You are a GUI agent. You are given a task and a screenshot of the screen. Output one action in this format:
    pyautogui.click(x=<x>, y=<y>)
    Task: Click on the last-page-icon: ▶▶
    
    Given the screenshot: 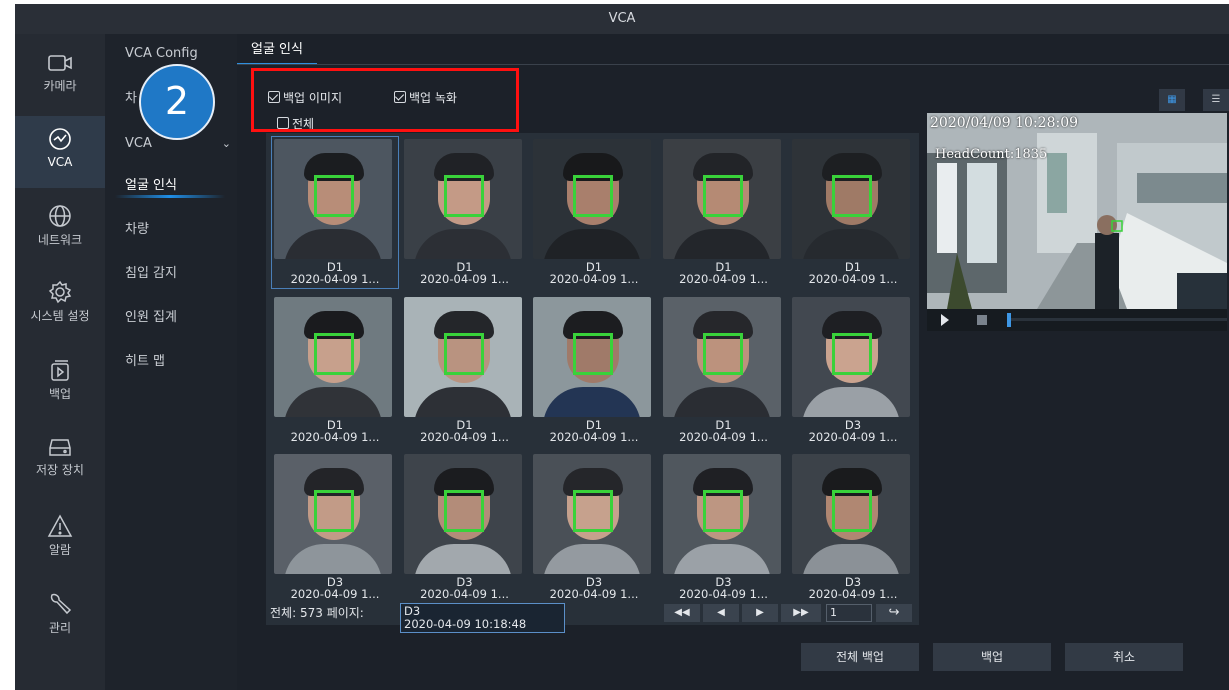 What is the action you would take?
    pyautogui.click(x=801, y=612)
    